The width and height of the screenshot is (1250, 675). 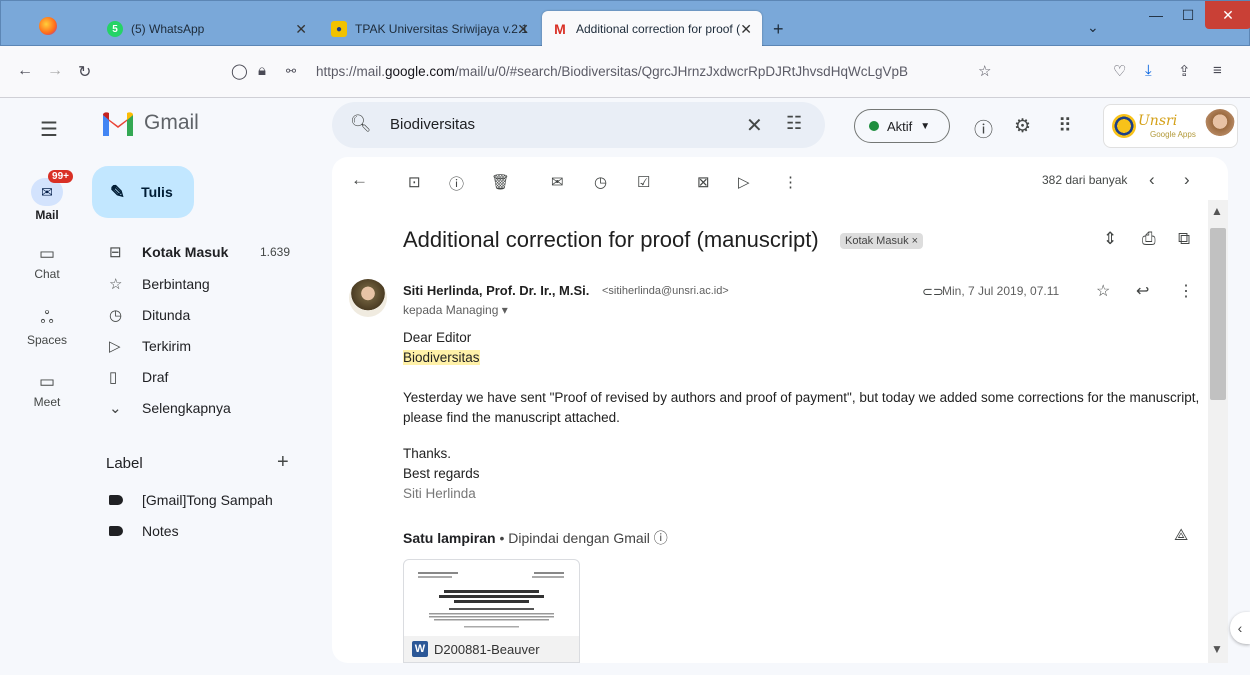 I want to click on attachment-card: W D200881-Beauver, so click(x=491, y=611).